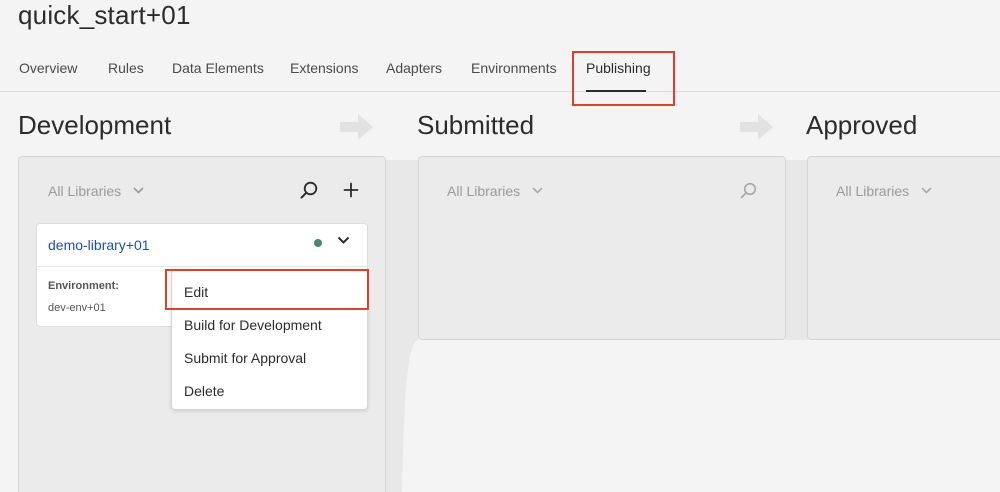 This screenshot has height=492, width=1000. Describe the element at coordinates (351, 190) in the screenshot. I see `plus-icon` at that location.